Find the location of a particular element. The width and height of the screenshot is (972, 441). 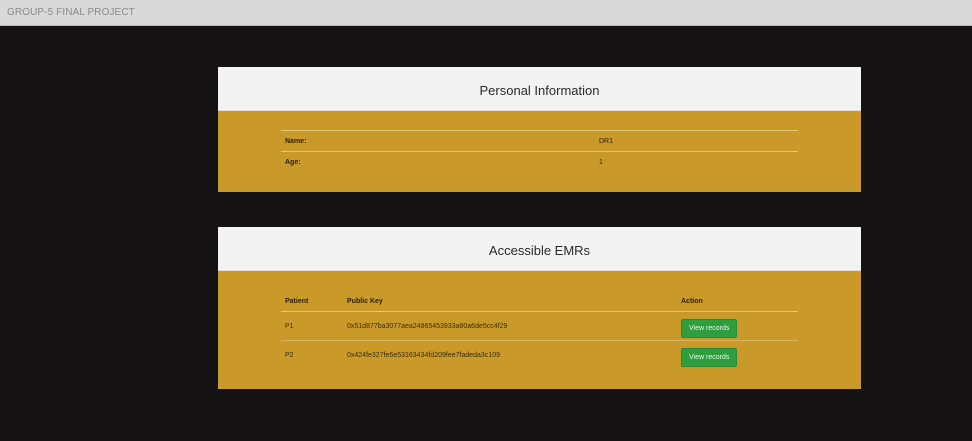

patient-column-header: Patient is located at coordinates (312, 301).